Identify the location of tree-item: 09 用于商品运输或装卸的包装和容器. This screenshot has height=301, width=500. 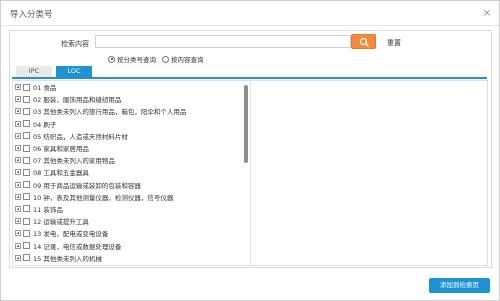
(131, 185).